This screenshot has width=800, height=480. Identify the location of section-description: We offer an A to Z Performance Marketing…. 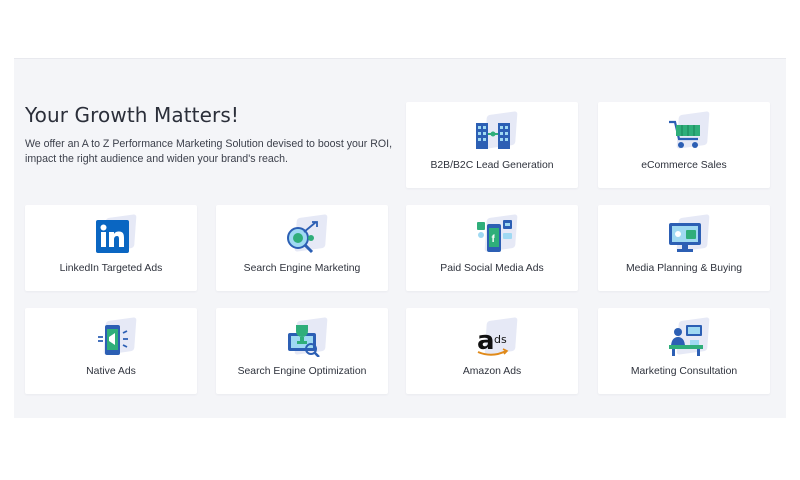
(209, 151).